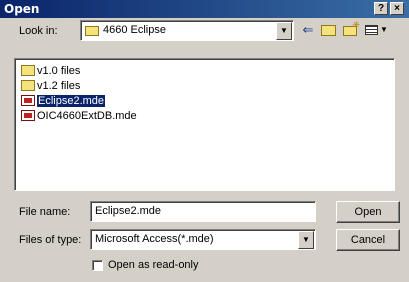 This screenshot has width=409, height=282. I want to click on read-only-checkbox, so click(97, 265).